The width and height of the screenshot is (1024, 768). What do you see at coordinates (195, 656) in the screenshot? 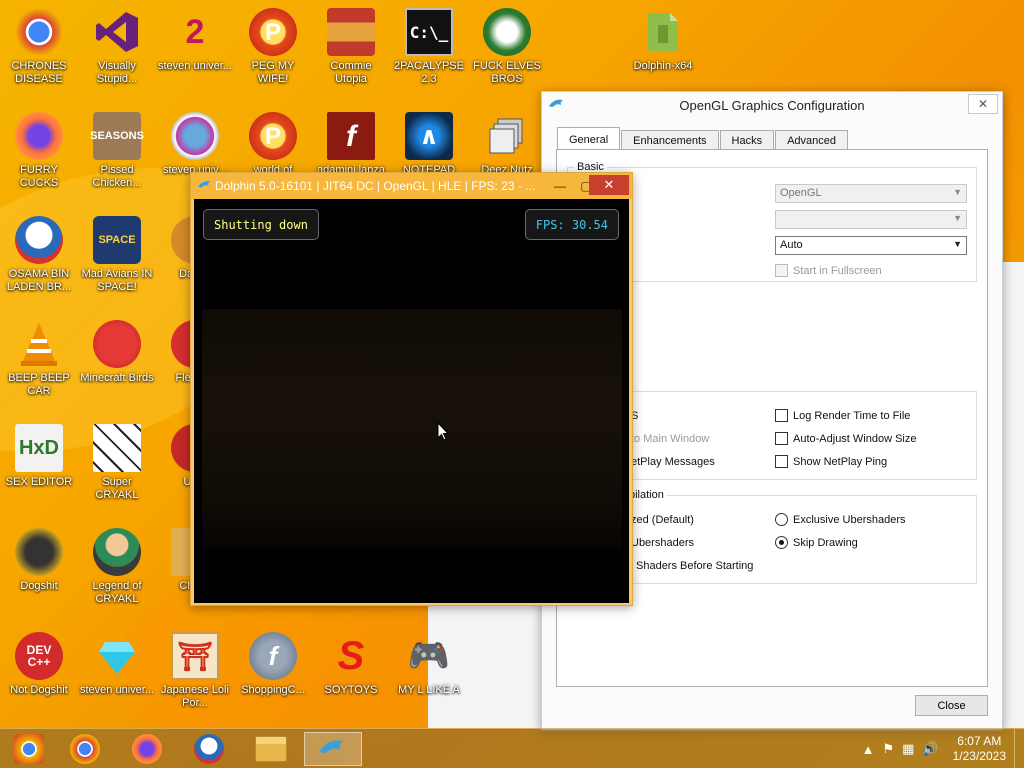
I see `torii-icon: ⛩` at bounding box center [195, 656].